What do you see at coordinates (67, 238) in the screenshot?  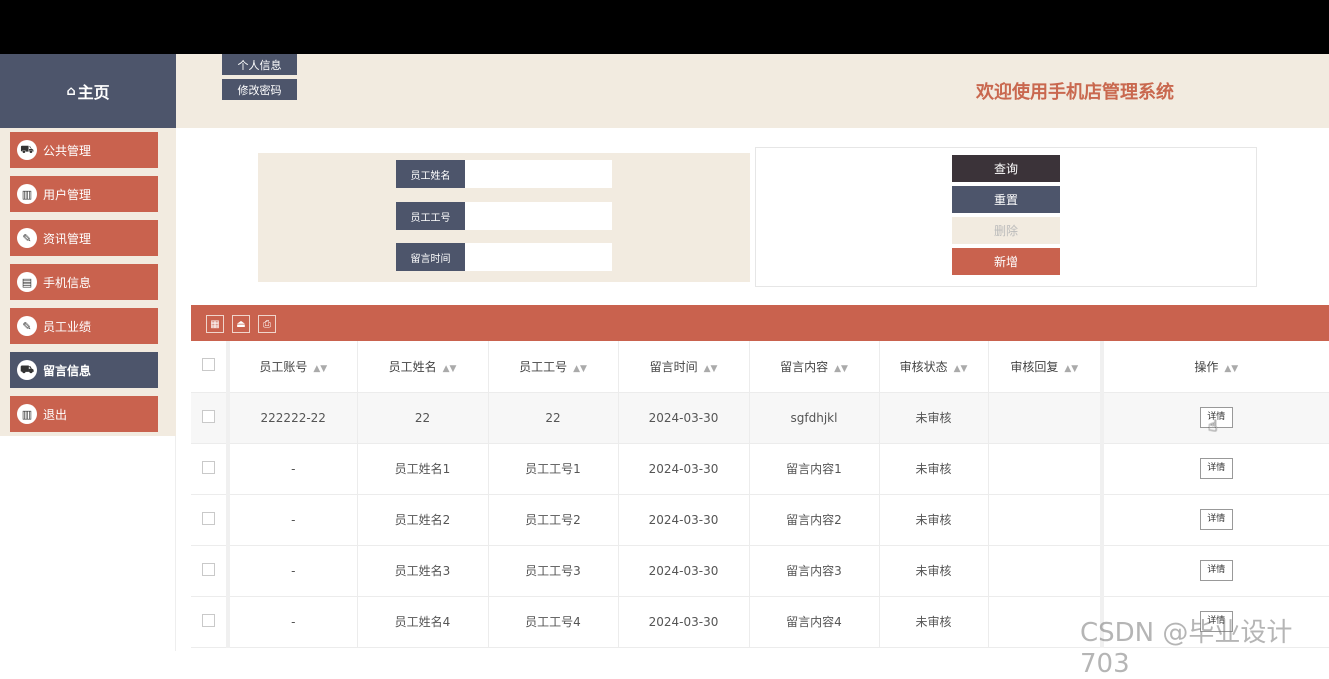 I see `sidebar-item-label: 资讯管理` at bounding box center [67, 238].